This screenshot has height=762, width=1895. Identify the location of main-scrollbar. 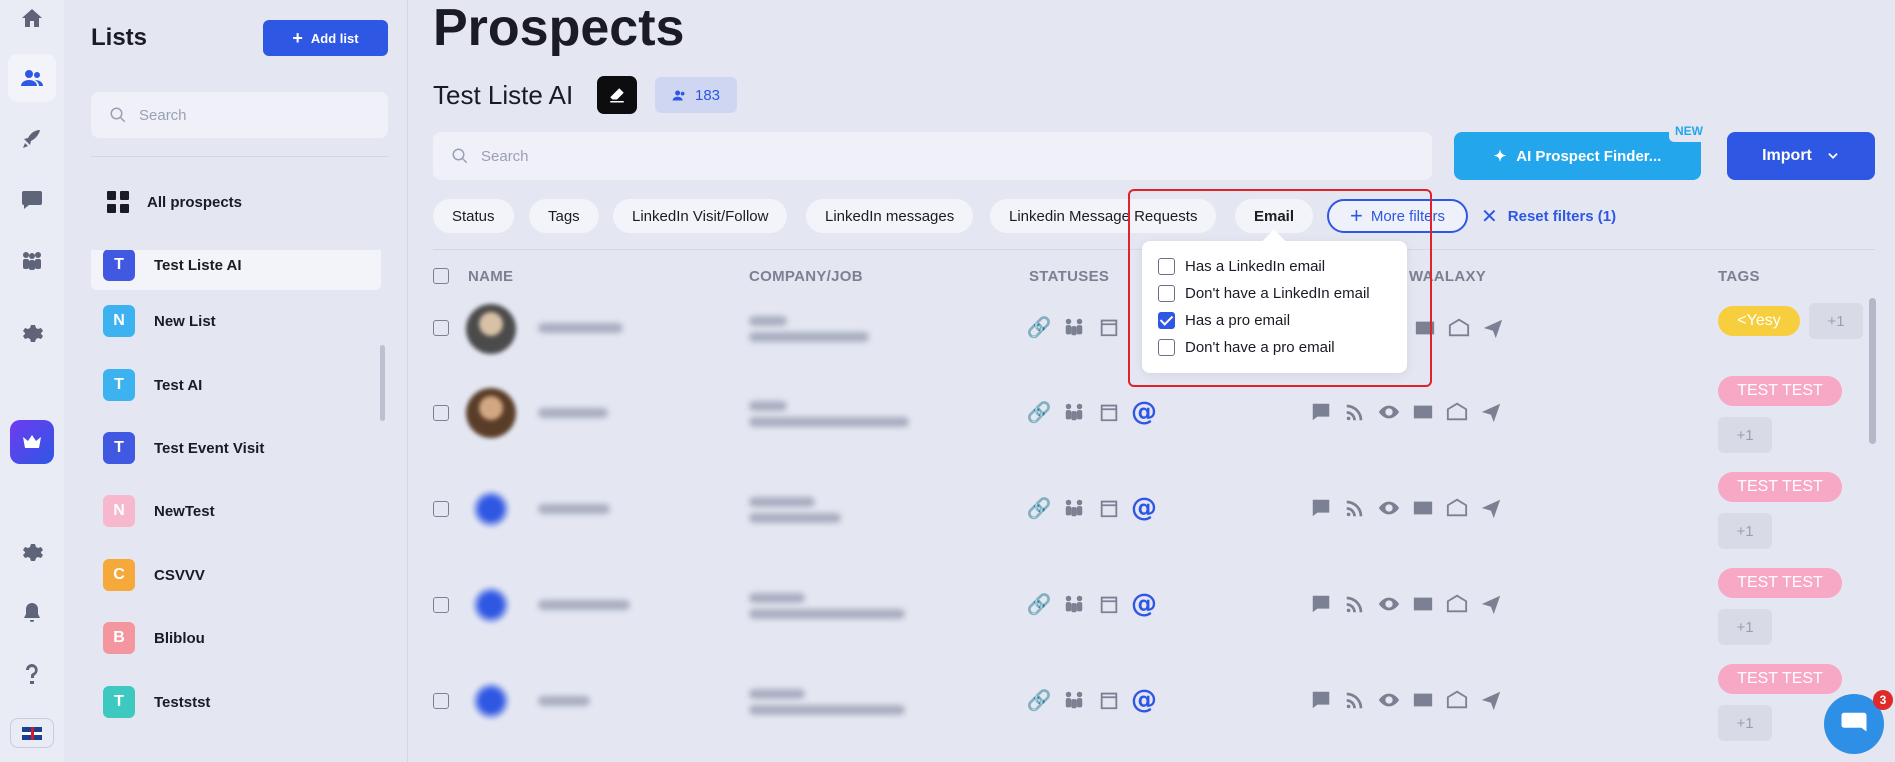
(1872, 371).